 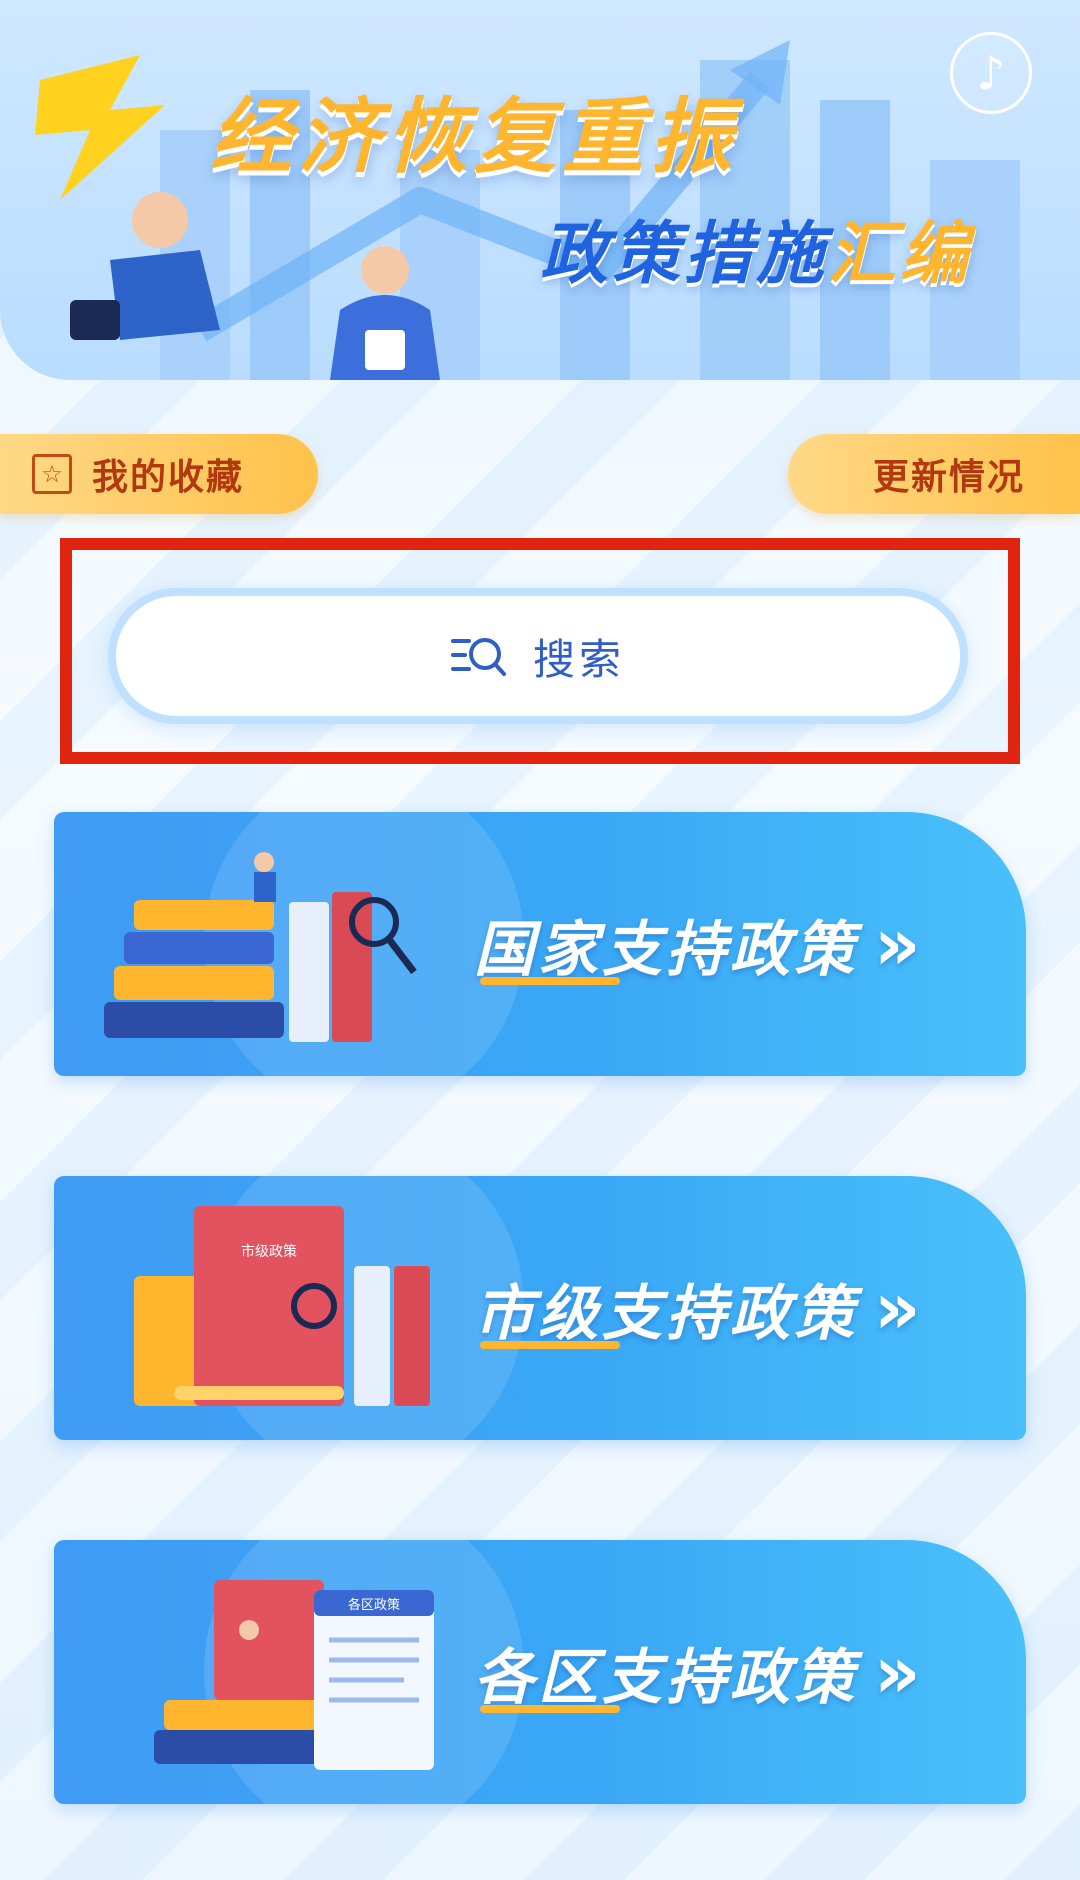 I want to click on national-policy-card: 国家支持政策 », so click(x=540, y=944).